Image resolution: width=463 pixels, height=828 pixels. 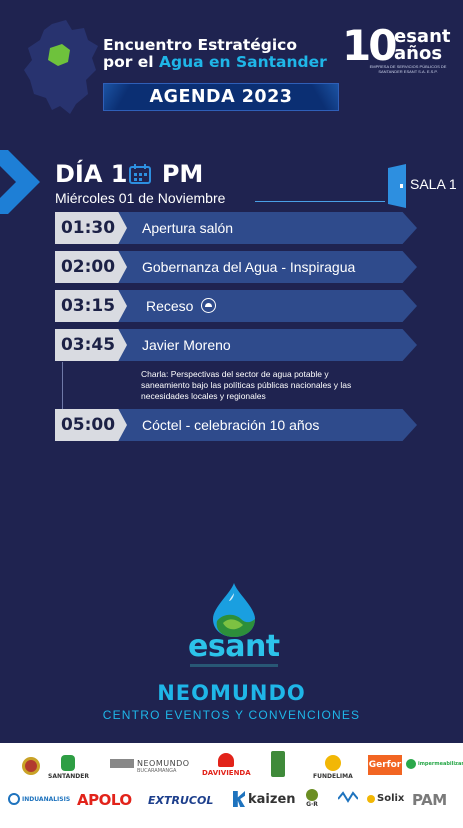 I want to click on sponsor-pam: PAM, so click(x=429, y=800).